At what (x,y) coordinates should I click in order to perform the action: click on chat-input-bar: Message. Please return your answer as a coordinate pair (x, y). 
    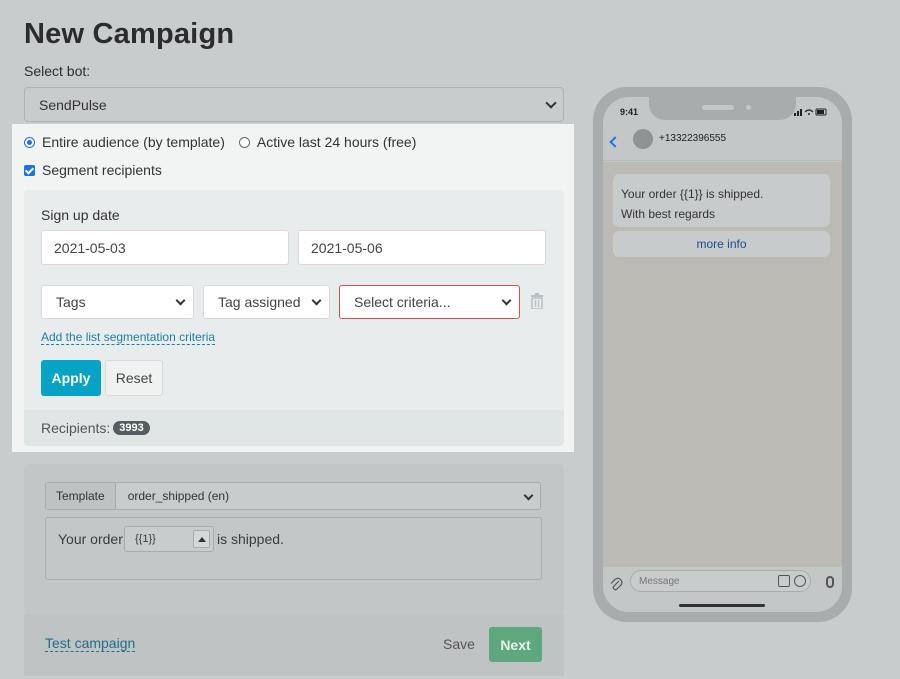
    Looking at the image, I should click on (722, 589).